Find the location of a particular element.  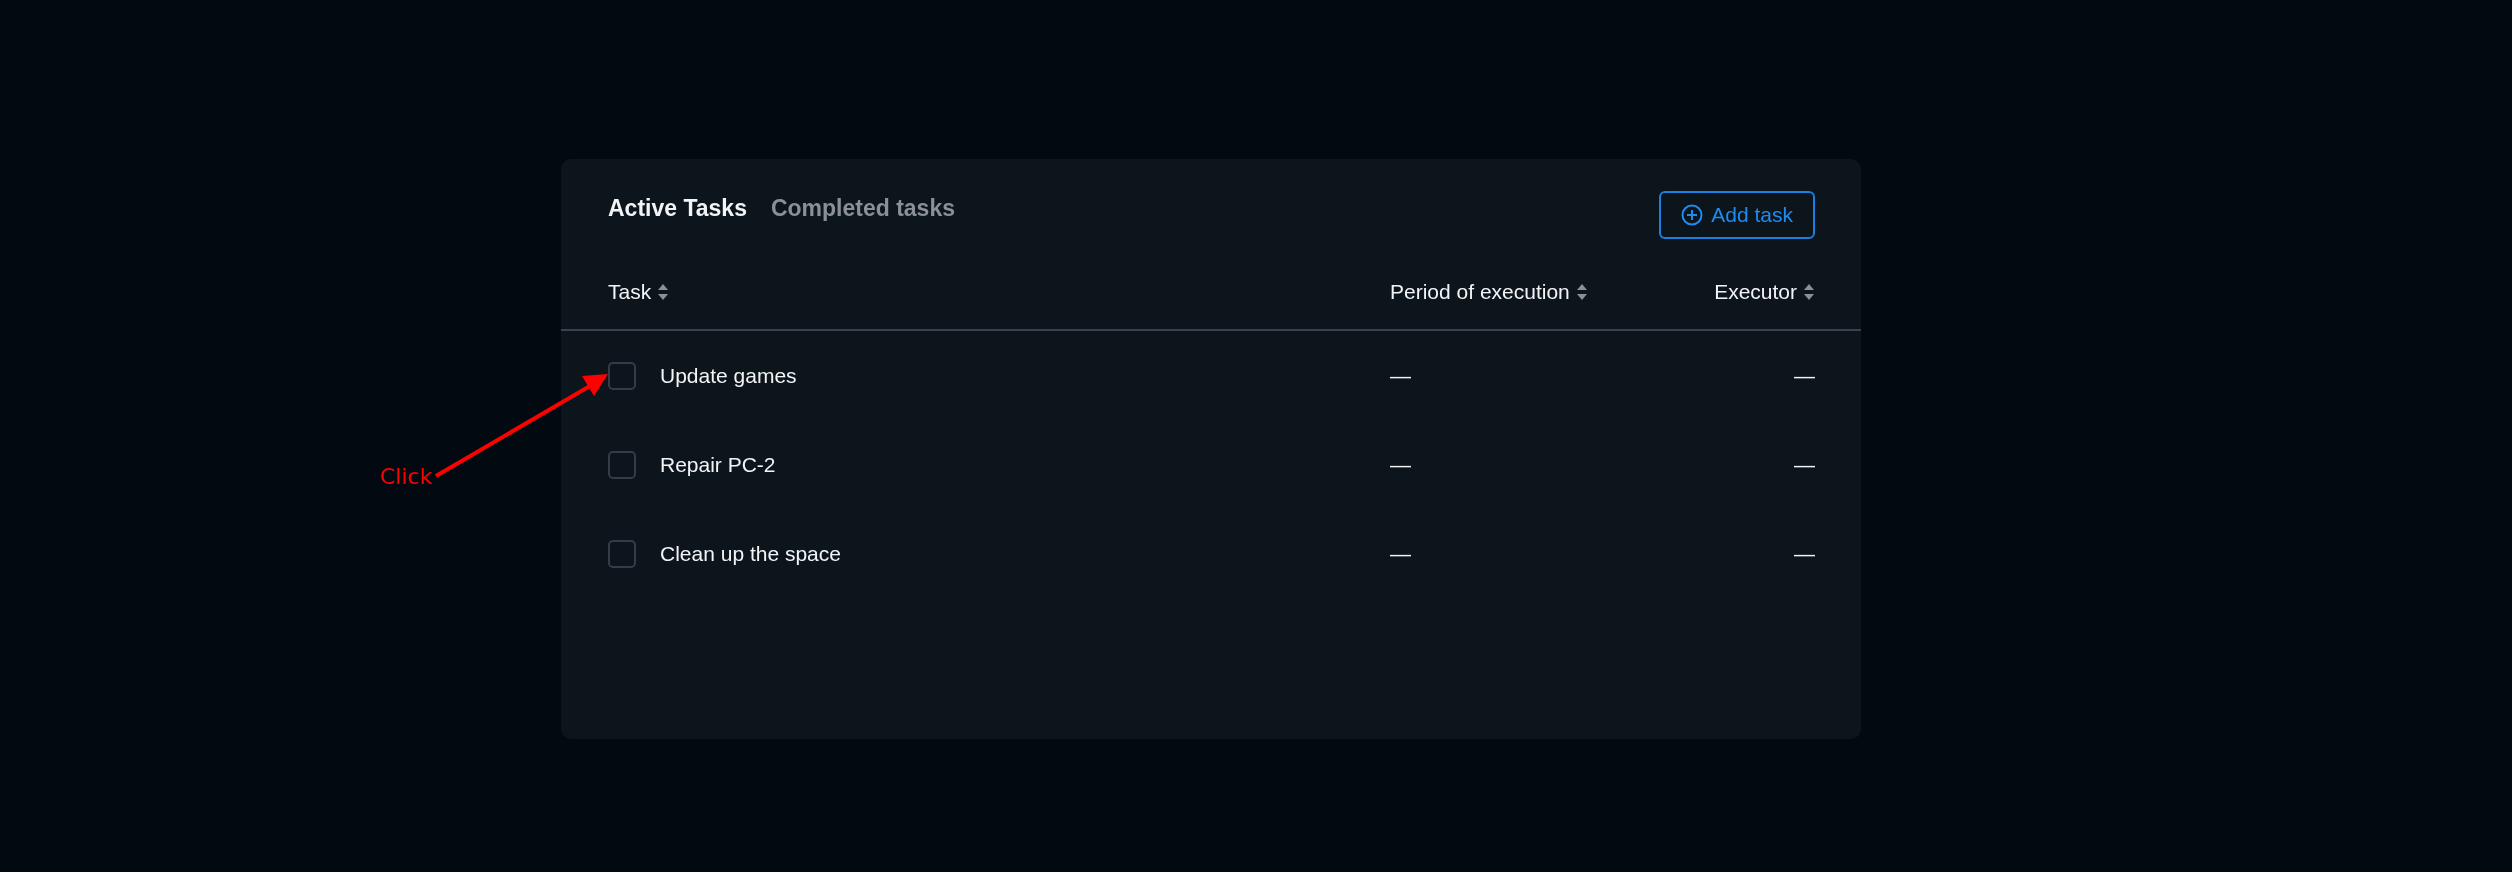

plus-circle-icon is located at coordinates (1692, 214).